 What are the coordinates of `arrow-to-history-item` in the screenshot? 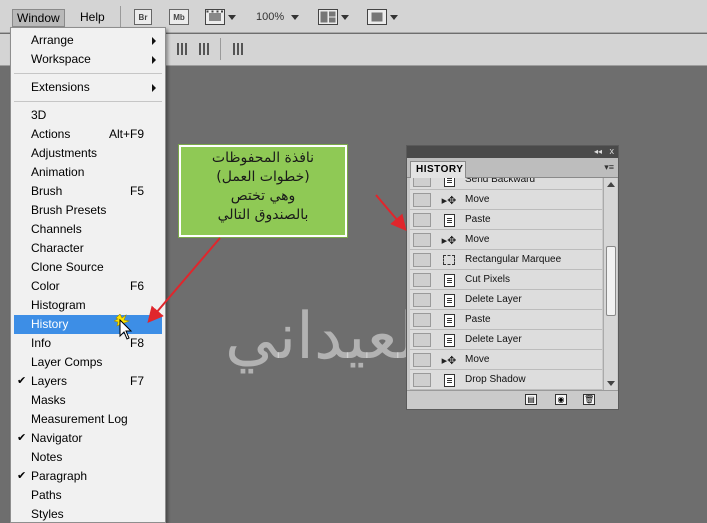 It's located at (184, 280).